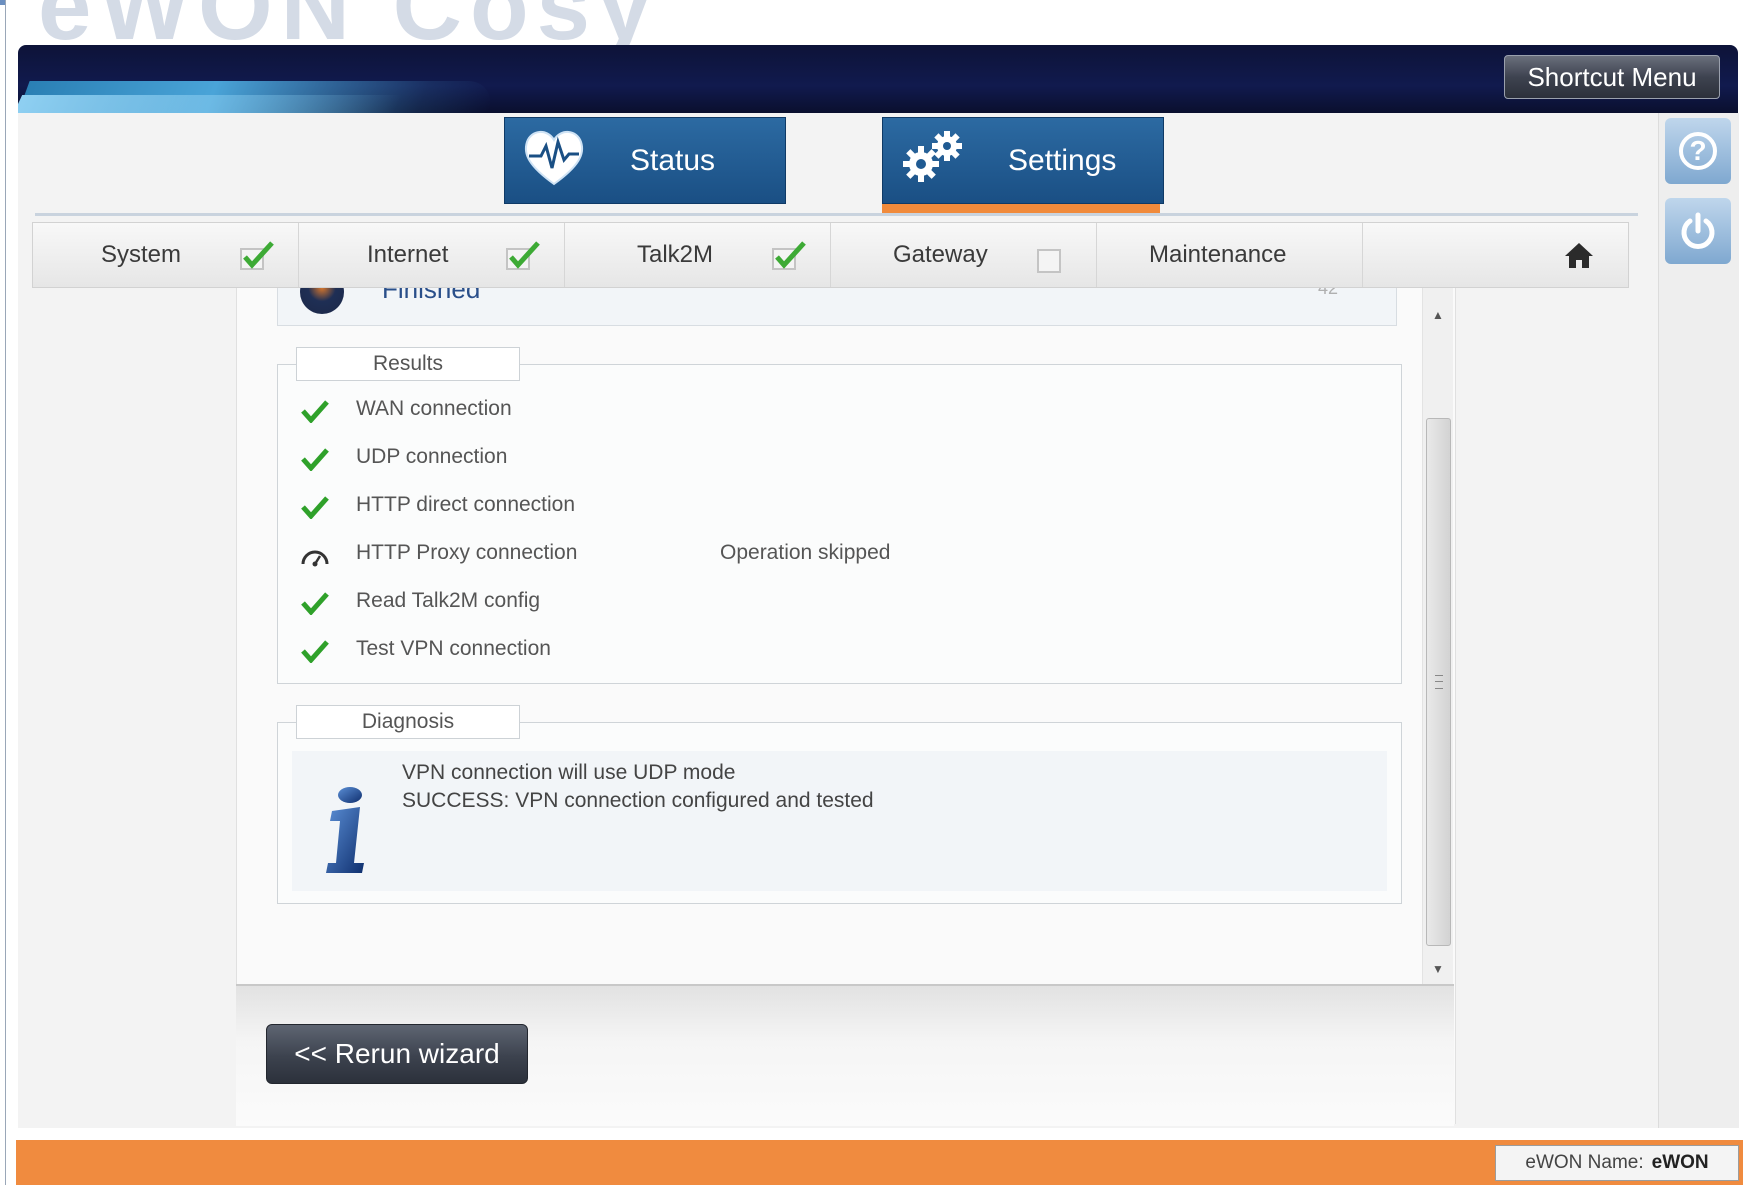 The height and width of the screenshot is (1185, 1743). What do you see at coordinates (750, 459) in the screenshot?
I see `result-row: UDP connection` at bounding box center [750, 459].